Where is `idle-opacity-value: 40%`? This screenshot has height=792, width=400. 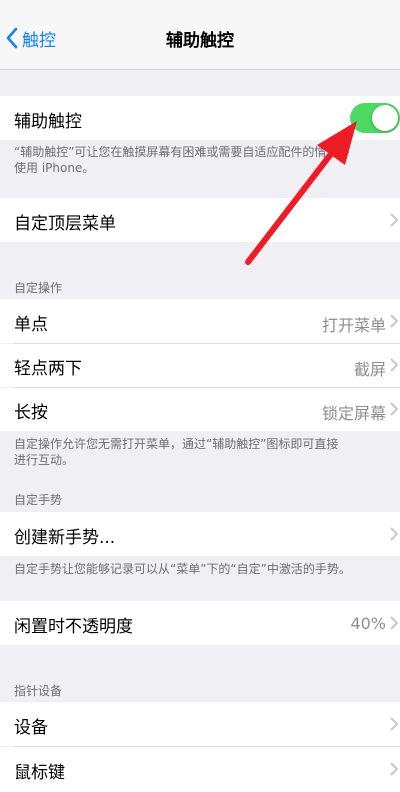 idle-opacity-value: 40% is located at coordinates (368, 623).